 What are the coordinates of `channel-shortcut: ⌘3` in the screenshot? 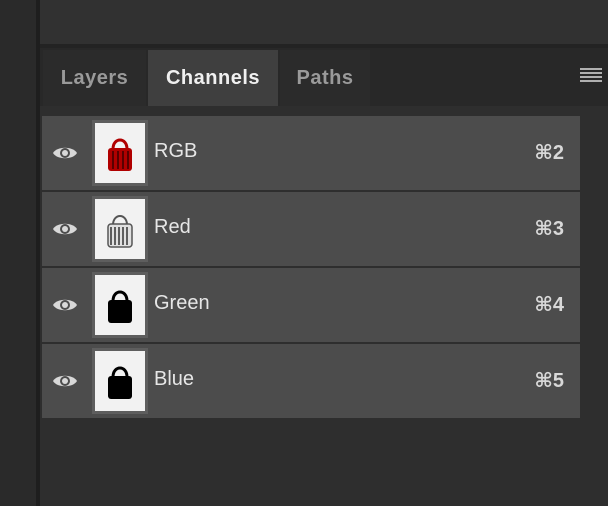 It's located at (549, 229).